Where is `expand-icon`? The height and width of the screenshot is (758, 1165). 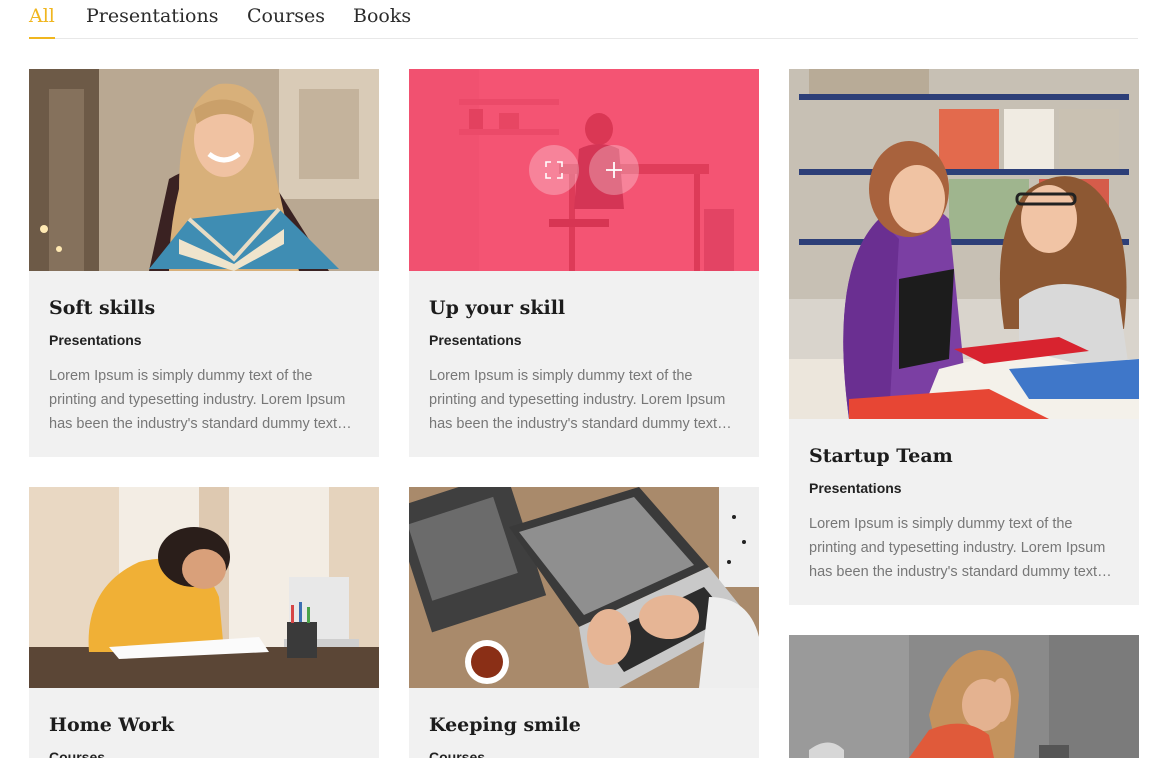 expand-icon is located at coordinates (554, 170).